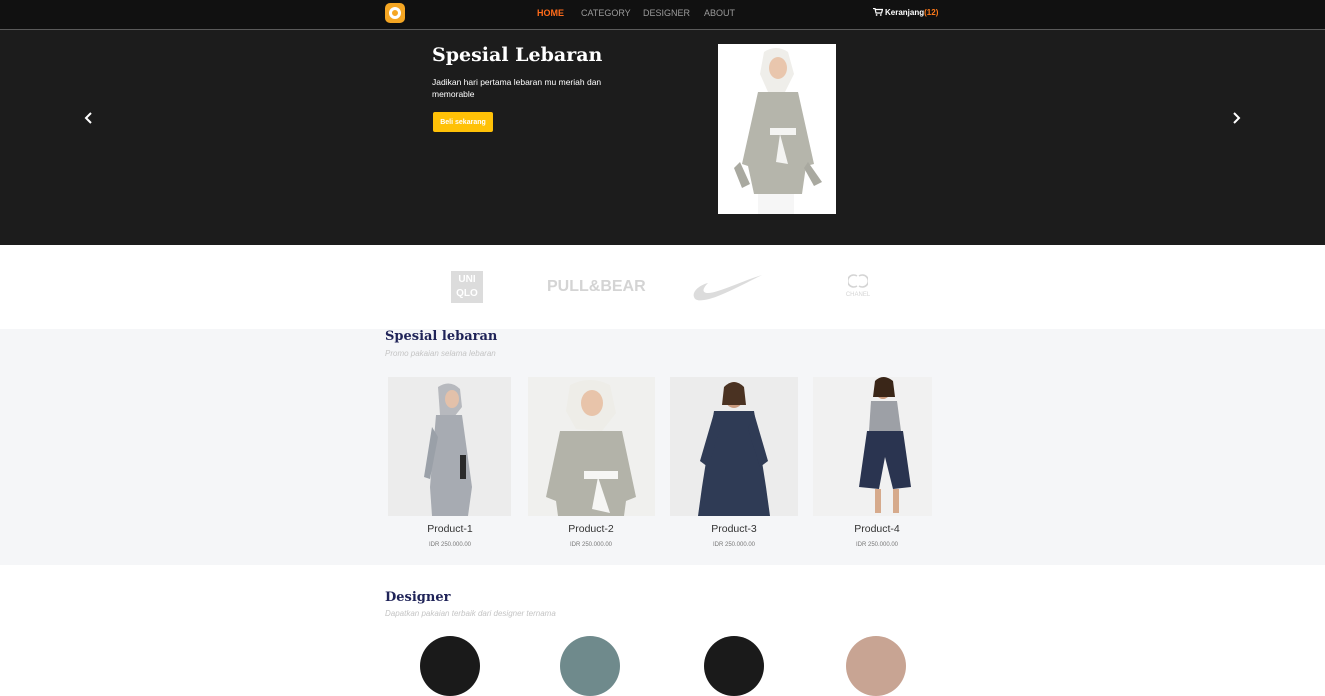 The height and width of the screenshot is (696, 1325). Describe the element at coordinates (662, 287) in the screenshot. I see `brand-logos: UNI QLO PULL&BEAR CHANEL` at that location.